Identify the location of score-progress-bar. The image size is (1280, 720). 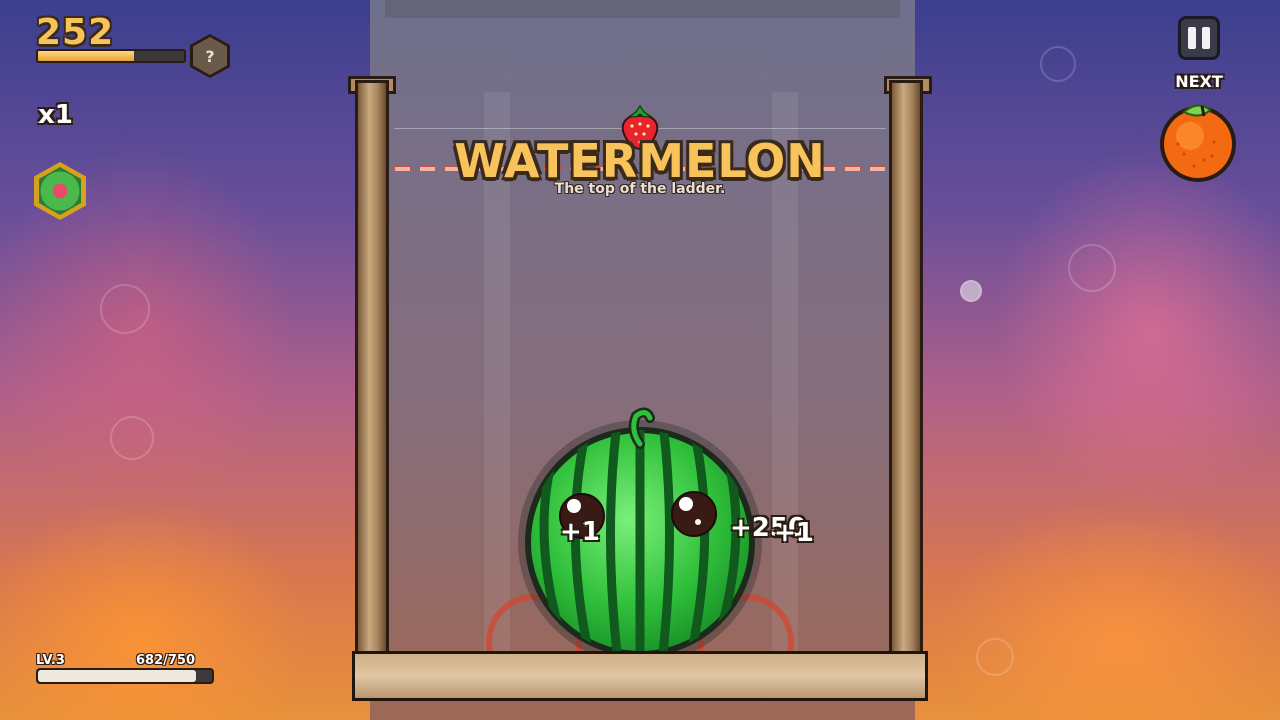
(111, 56).